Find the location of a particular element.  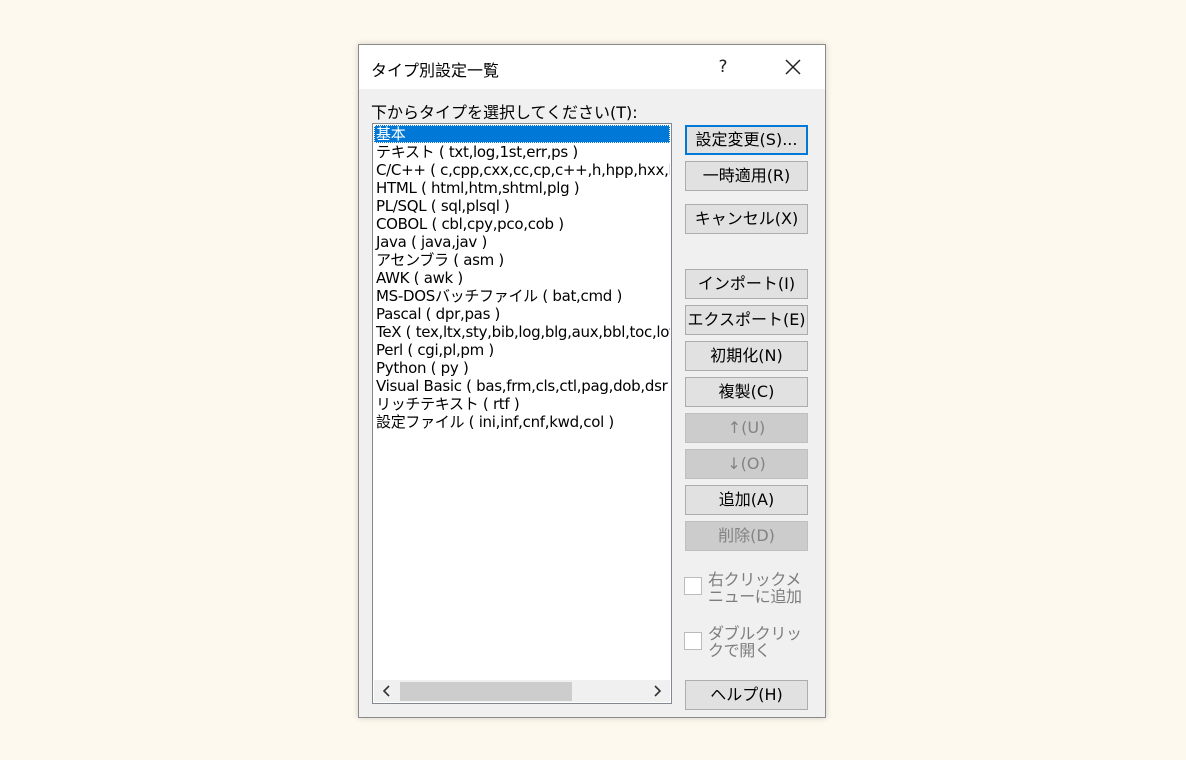

list-item: C/C++ ( c,cpp,cxx,cc,cp,c++,h,hpp,hxx,hh is located at coordinates (522, 170).